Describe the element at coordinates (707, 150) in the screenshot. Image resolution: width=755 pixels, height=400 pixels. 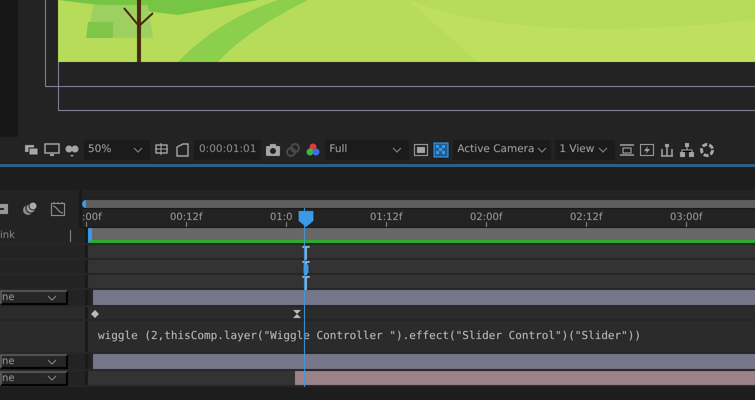
I see `reset-exposure-icon` at that location.